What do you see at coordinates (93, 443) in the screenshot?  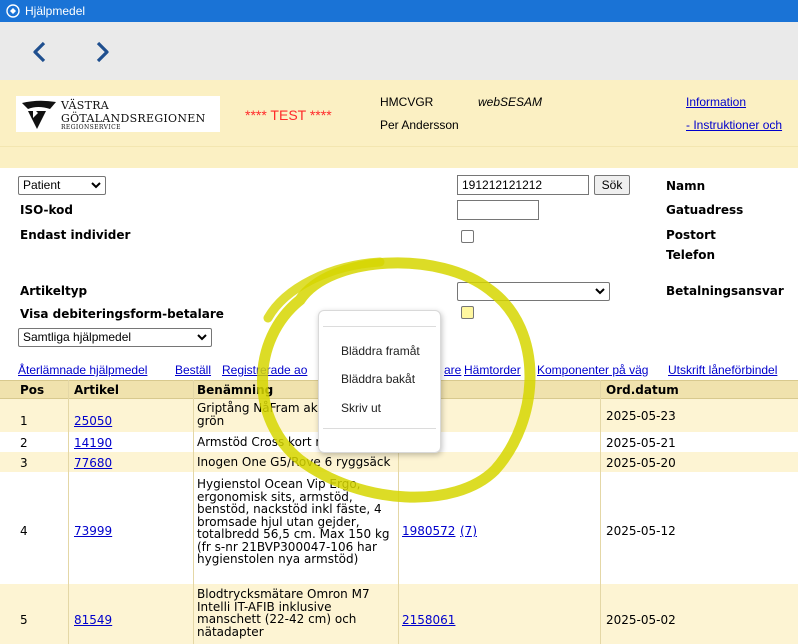 I see `row-article-link: 14190` at bounding box center [93, 443].